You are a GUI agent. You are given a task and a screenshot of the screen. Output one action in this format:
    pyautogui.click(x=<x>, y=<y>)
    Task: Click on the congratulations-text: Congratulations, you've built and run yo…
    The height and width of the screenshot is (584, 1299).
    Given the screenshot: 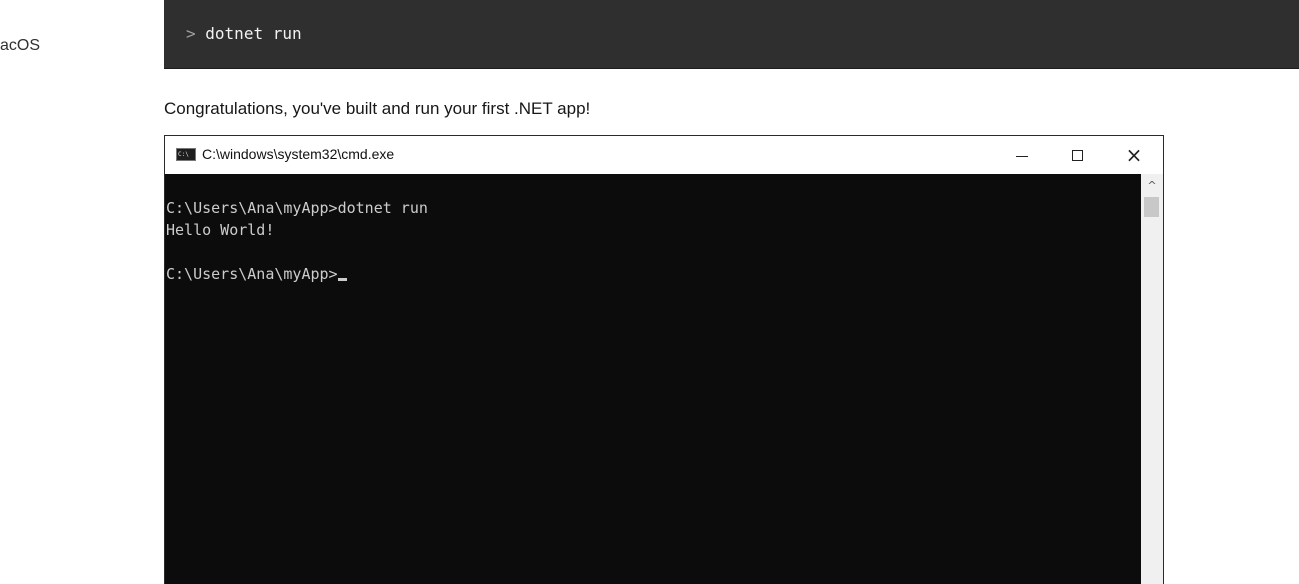 What is the action you would take?
    pyautogui.click(x=377, y=108)
    